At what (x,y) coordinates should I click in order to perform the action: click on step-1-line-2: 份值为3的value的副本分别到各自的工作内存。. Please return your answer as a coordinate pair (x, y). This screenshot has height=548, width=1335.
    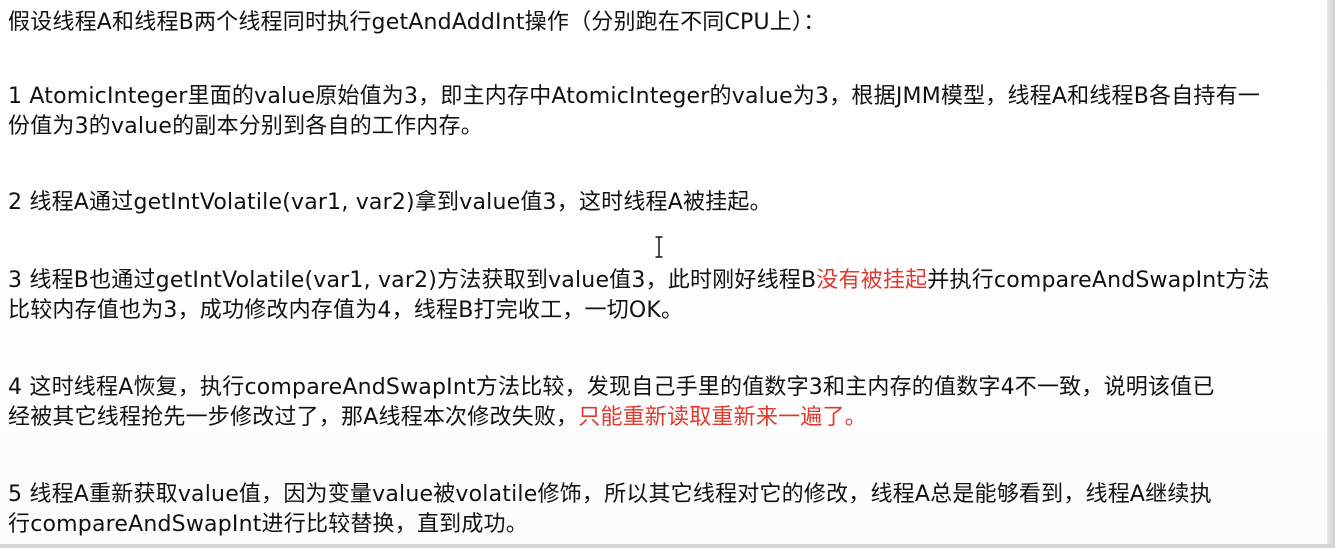
    Looking at the image, I should click on (245, 126).